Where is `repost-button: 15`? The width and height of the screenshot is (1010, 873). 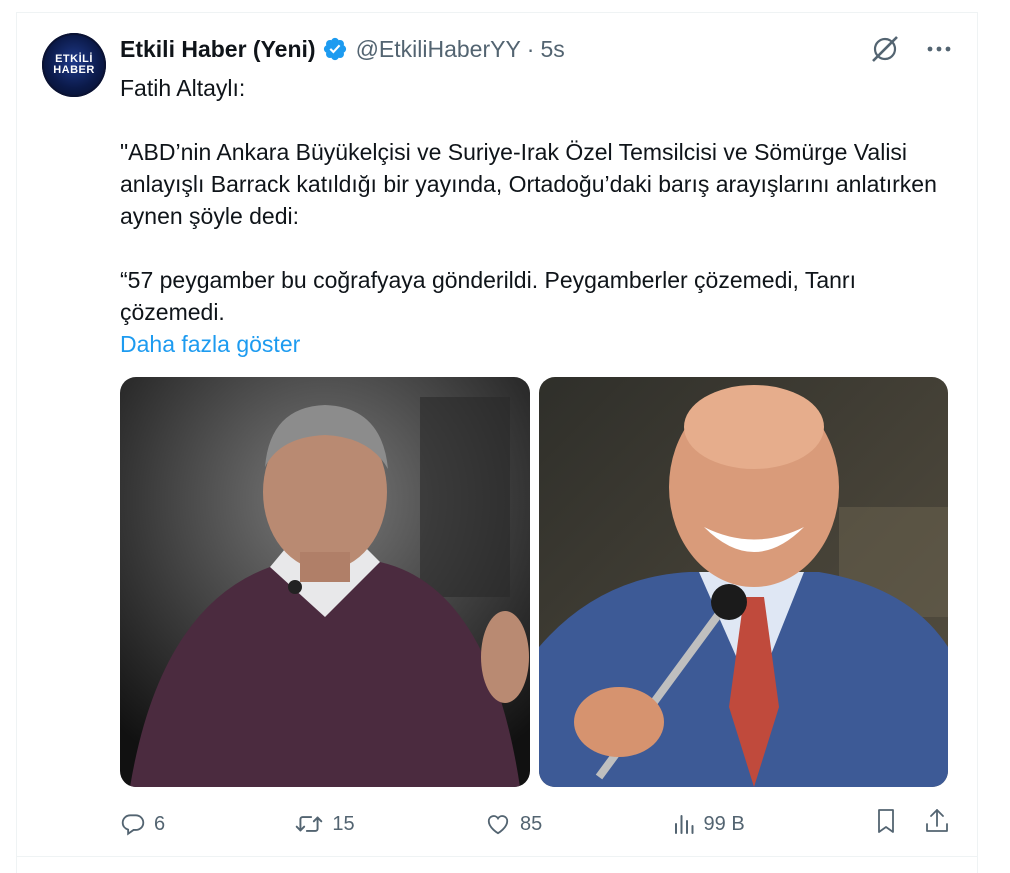 repost-button: 15 is located at coordinates (324, 824).